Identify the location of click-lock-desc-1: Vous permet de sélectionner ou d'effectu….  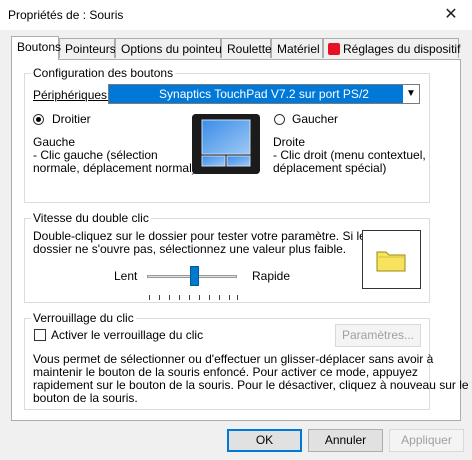
(233, 359).